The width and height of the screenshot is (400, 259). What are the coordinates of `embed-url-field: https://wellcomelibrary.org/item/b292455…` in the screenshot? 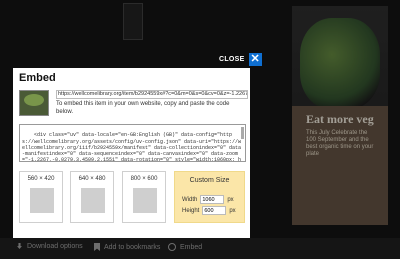 It's located at (152, 94).